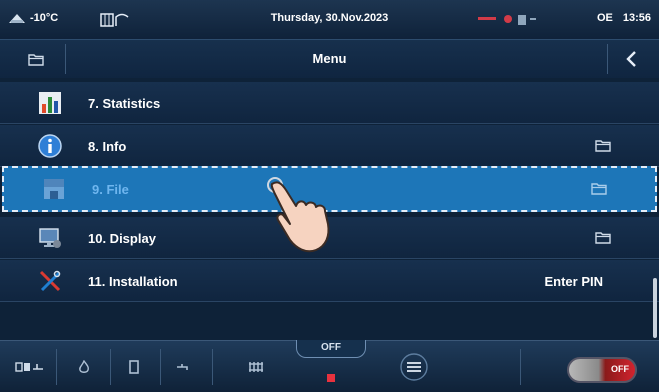 Image resolution: width=659 pixels, height=392 pixels. I want to click on heating-mode-button, so click(30, 367).